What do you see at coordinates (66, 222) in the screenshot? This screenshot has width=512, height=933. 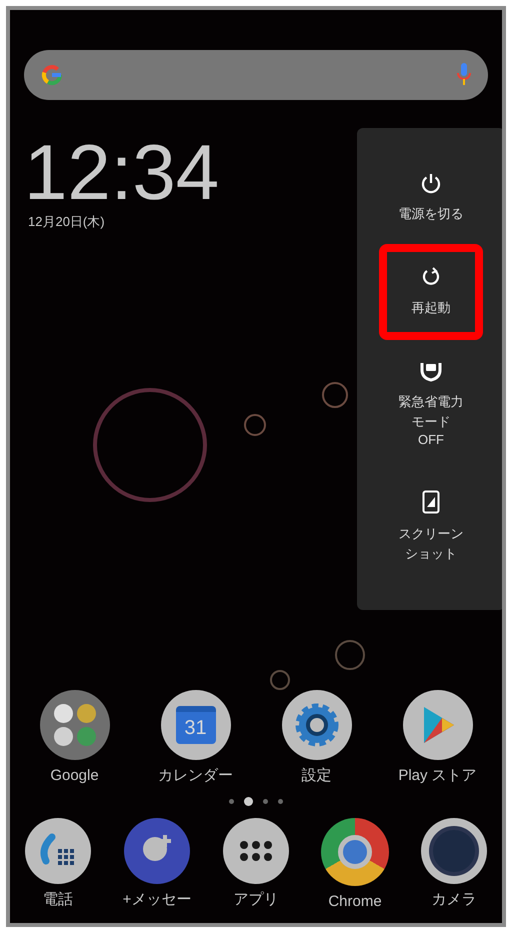 I see `clock-date: 12月20日(木)` at bounding box center [66, 222].